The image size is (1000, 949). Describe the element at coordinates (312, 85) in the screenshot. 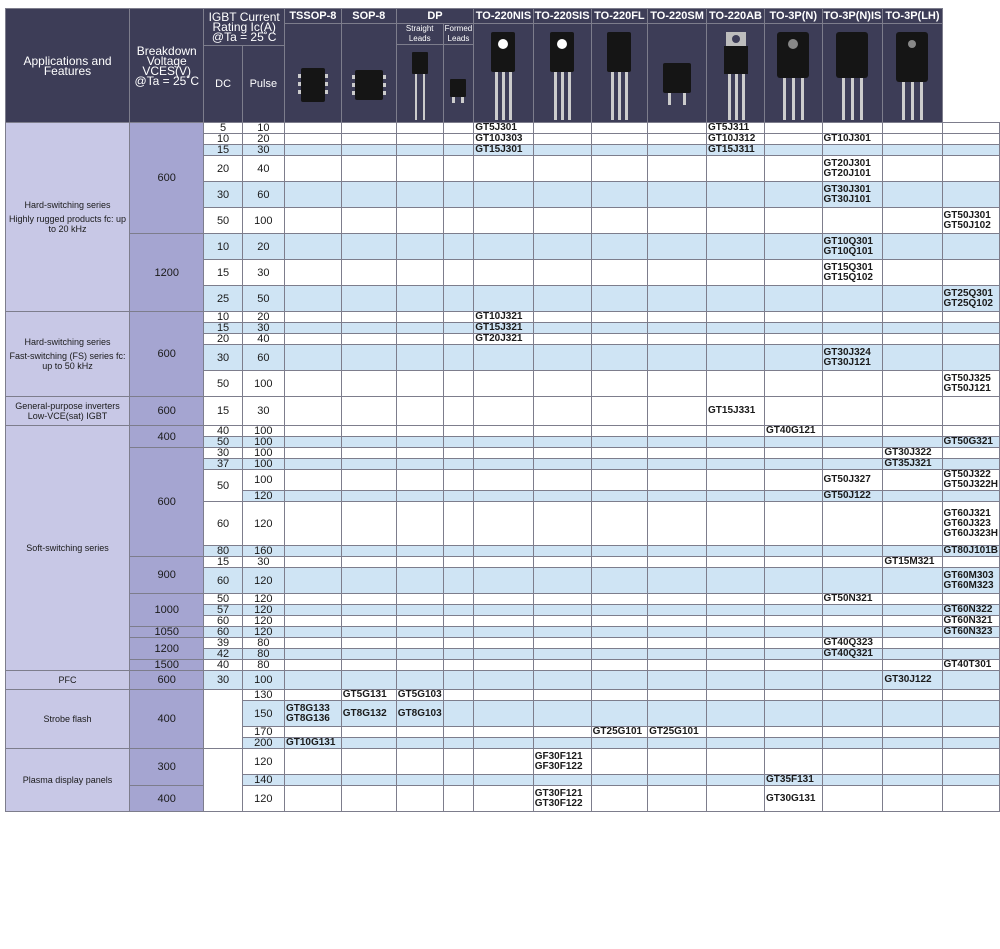

I see `ic-package-icon` at that location.